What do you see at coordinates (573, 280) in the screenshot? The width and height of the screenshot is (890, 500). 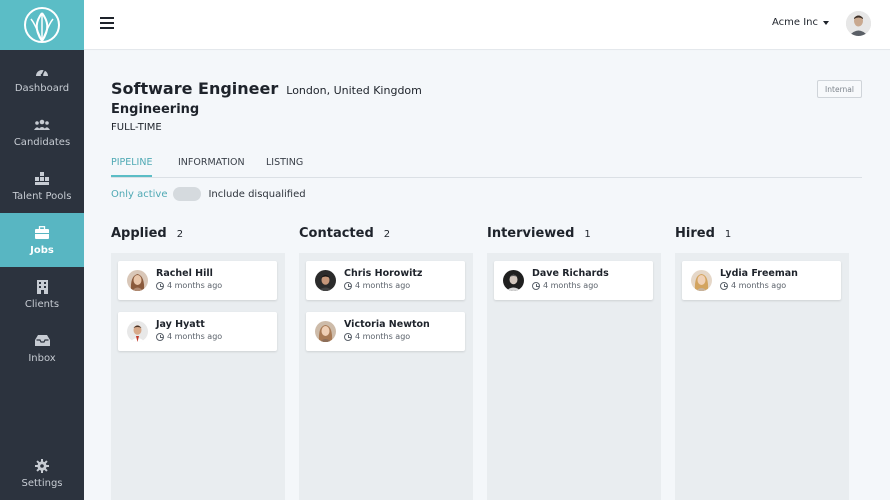 I see `candidate-card: Dave Richards 4 months ago` at bounding box center [573, 280].